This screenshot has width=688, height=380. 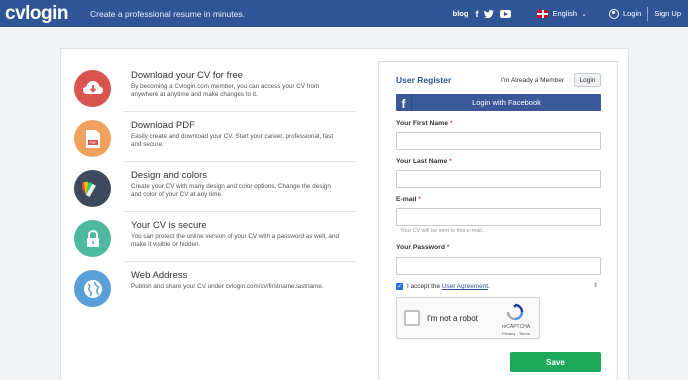 I want to click on password-label: Your Password *, so click(x=423, y=247).